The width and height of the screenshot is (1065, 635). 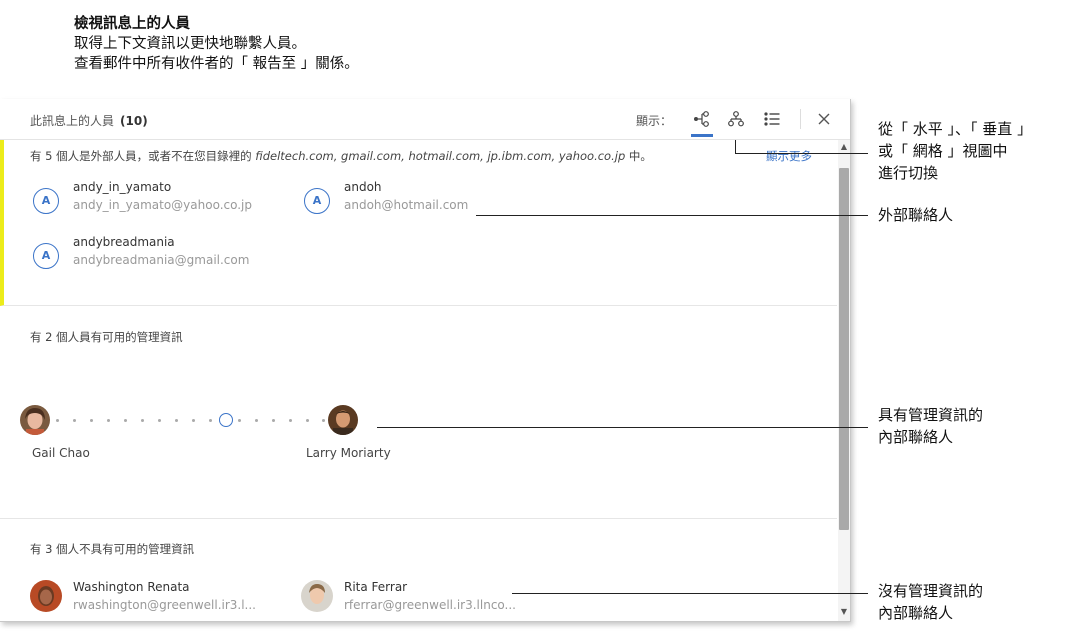 I want to click on person-email: andoh@hotmail.com, so click(x=406, y=205).